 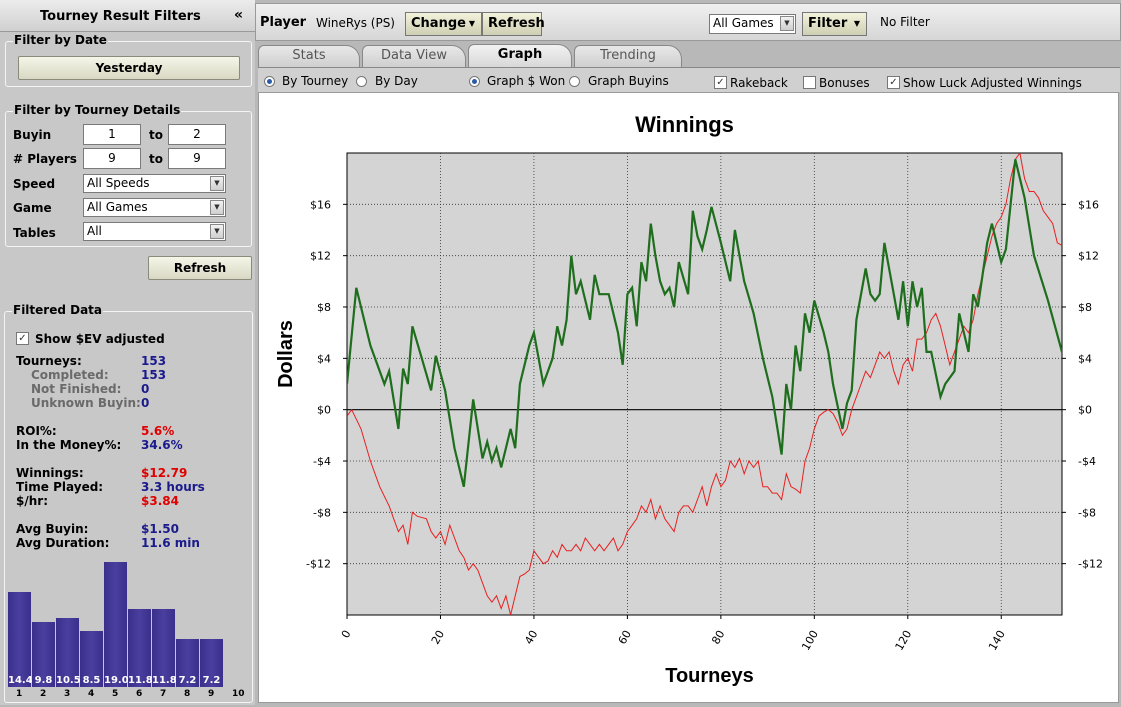 What do you see at coordinates (1087, 461) in the screenshot?
I see `y-tick-label-right: -$4` at bounding box center [1087, 461].